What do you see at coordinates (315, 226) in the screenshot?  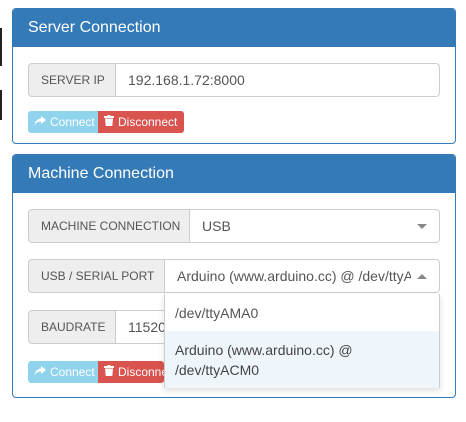 I see `machine-connection-select: USB` at bounding box center [315, 226].